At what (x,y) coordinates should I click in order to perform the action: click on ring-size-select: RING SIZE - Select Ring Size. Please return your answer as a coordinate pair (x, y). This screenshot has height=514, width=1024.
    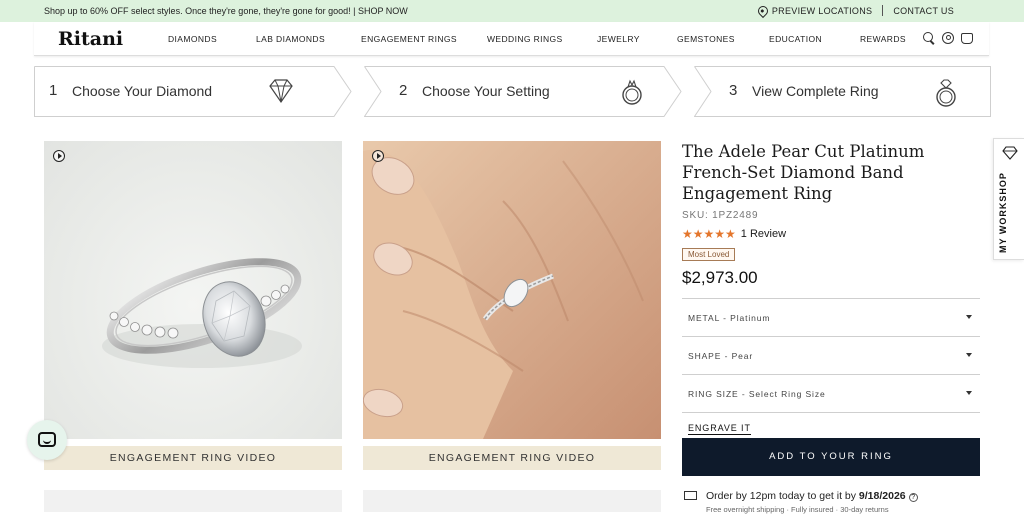
    Looking at the image, I should click on (831, 394).